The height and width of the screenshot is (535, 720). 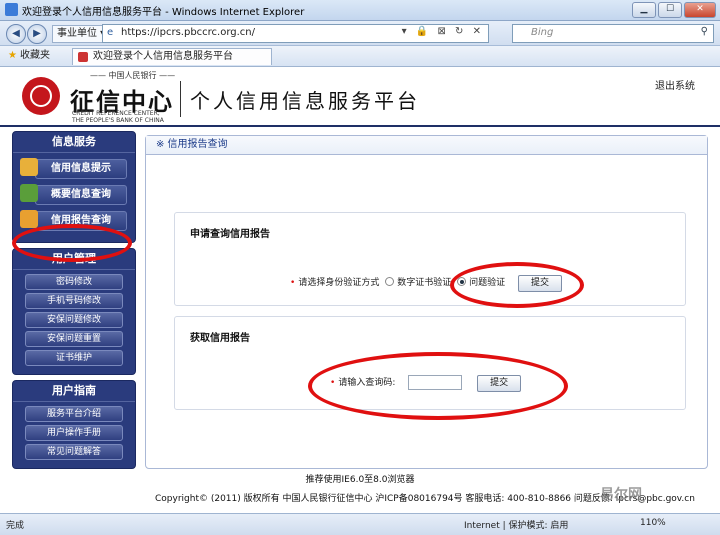 I want to click on sidebar-user-management: 用户管理 密码修改 手机号码修改 安保问题修改 安保问题重置 证书维护, so click(x=74, y=311).